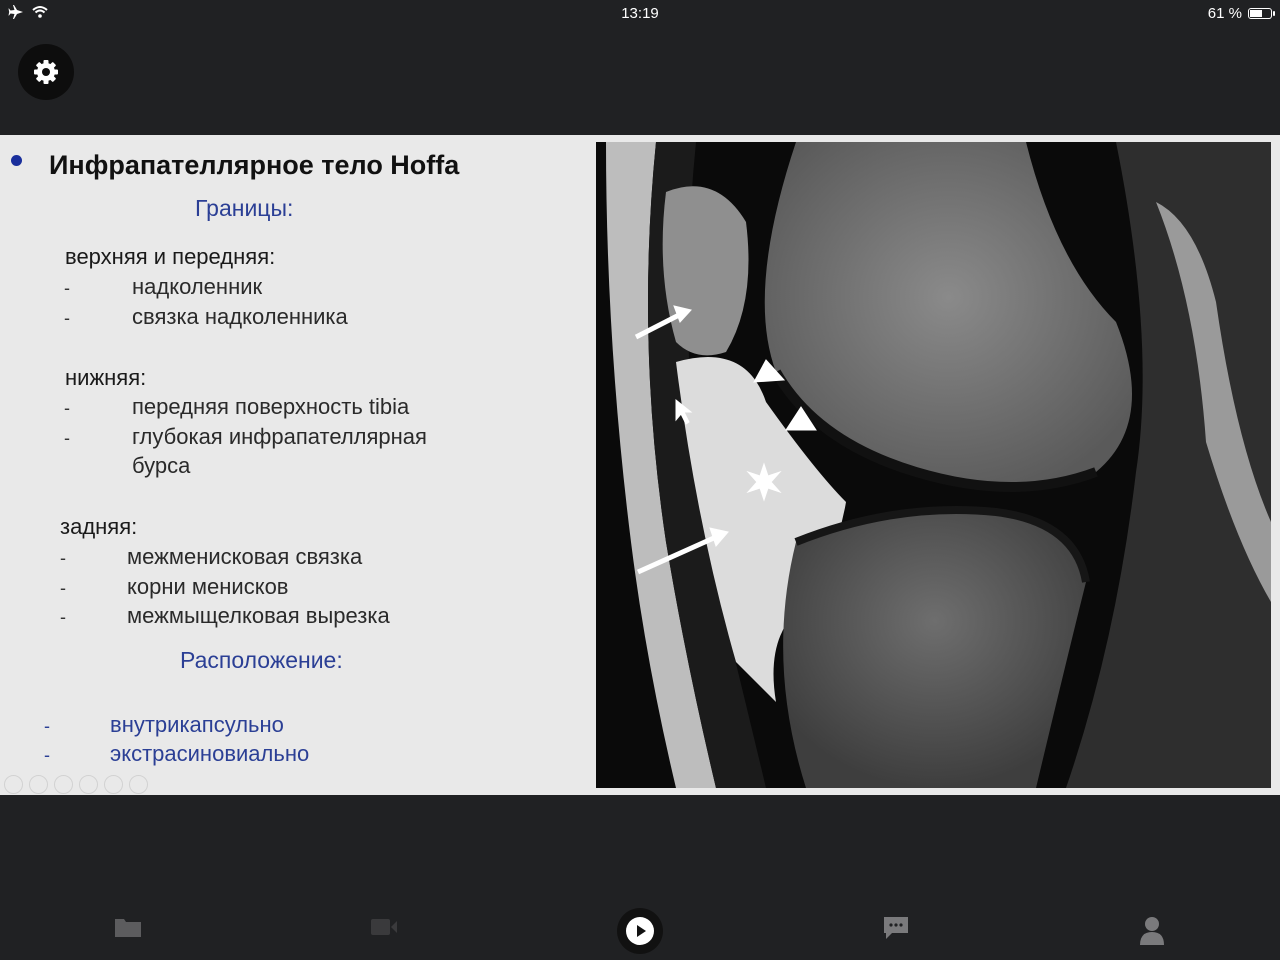  What do you see at coordinates (16, 160) in the screenshot?
I see `title-bullet` at bounding box center [16, 160].